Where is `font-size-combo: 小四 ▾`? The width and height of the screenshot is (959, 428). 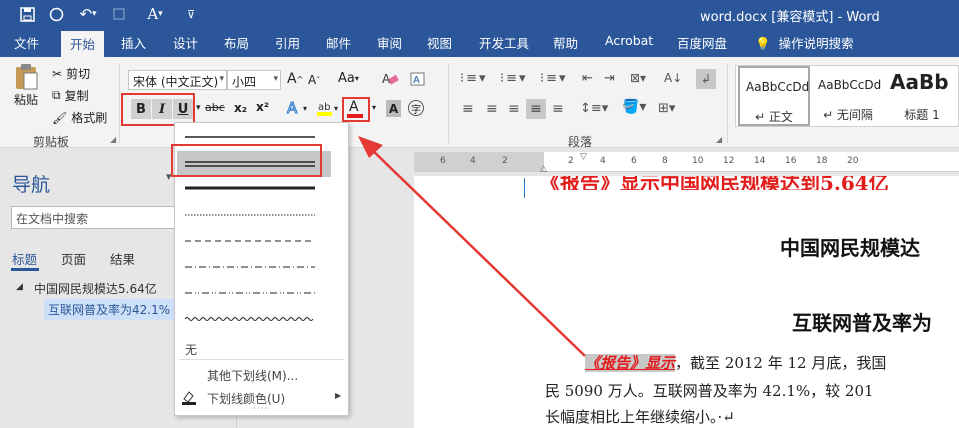
font-size-combo: 小四 ▾ is located at coordinates (254, 80).